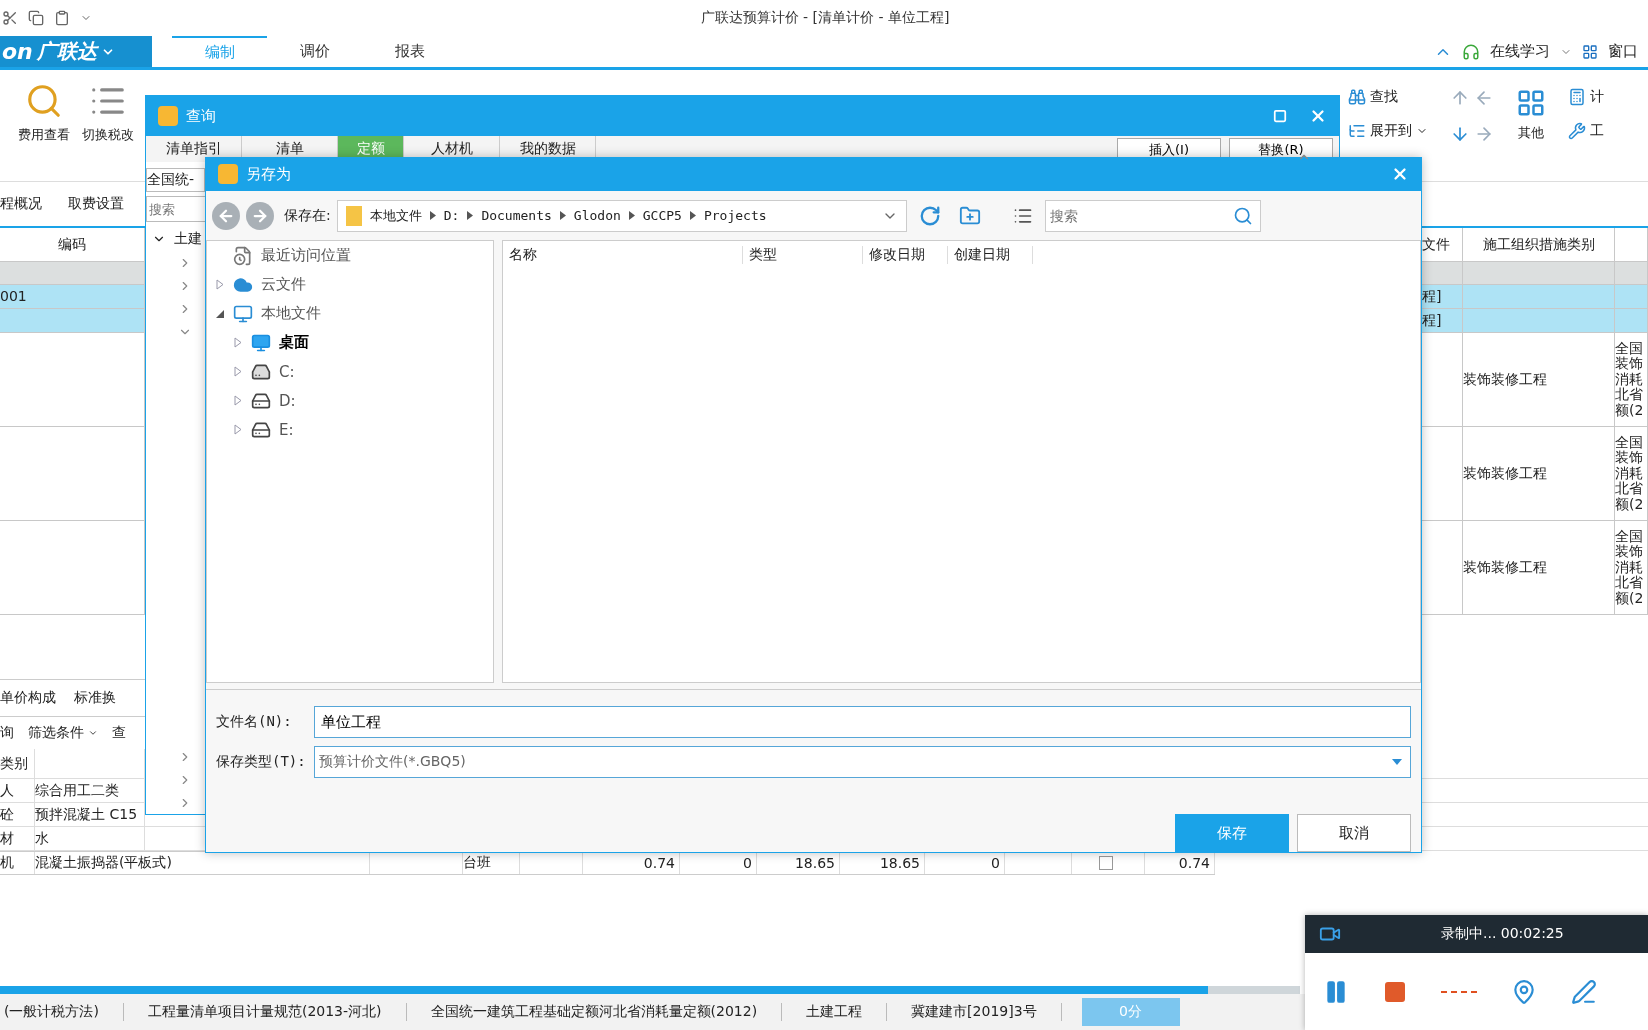 The image size is (1648, 1030). I want to click on nav-item: 最近访问位置, so click(354, 256).